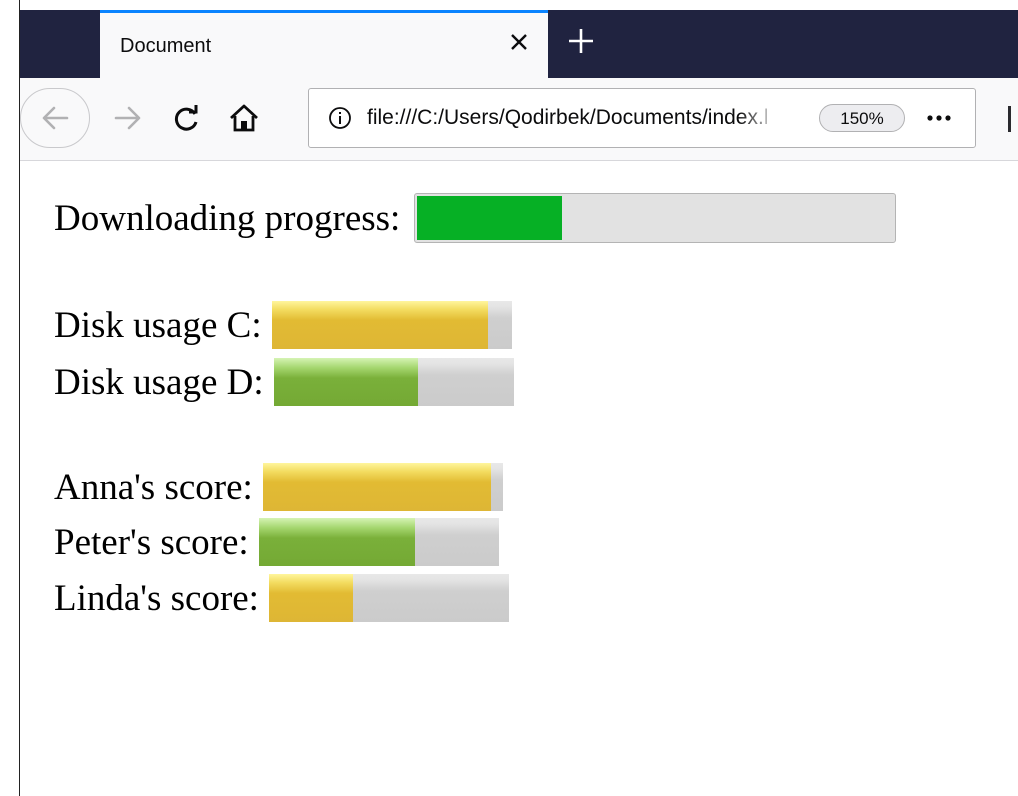 The image size is (1018, 796). Describe the element at coordinates (862, 118) in the screenshot. I see `zoom-level-badge: 150%` at that location.